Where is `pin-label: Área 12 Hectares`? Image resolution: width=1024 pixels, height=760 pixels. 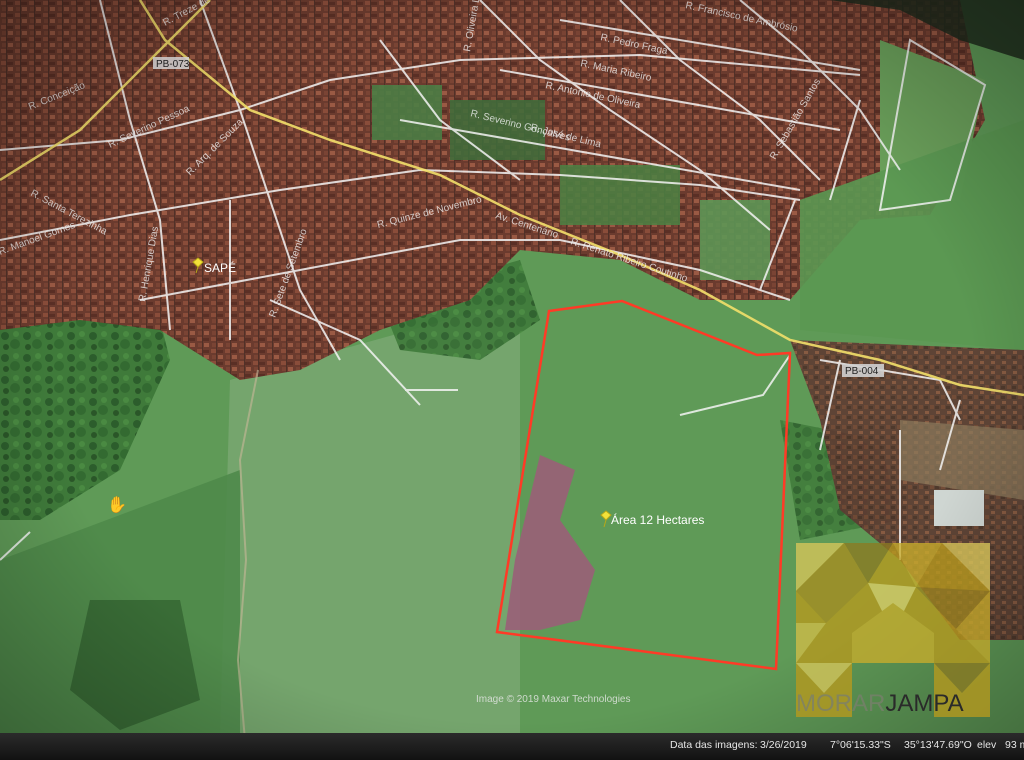
pin-label: Área 12 Hectares is located at coordinates (657, 519).